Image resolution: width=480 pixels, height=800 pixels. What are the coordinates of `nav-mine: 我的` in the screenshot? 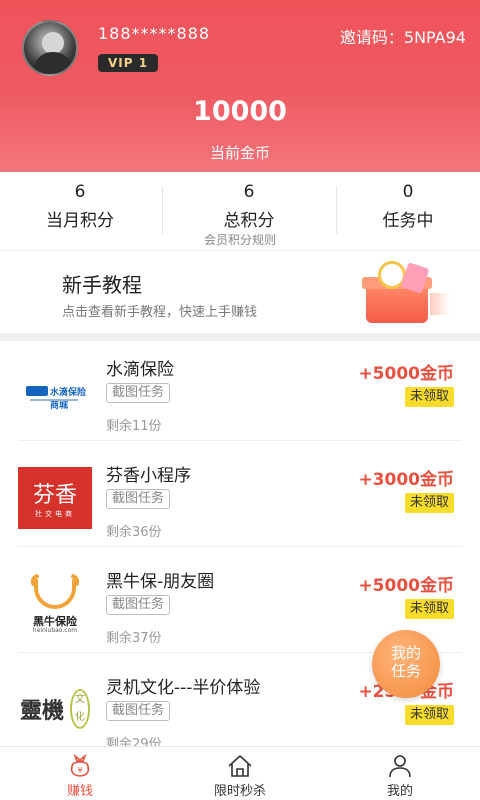 It's located at (400, 773).